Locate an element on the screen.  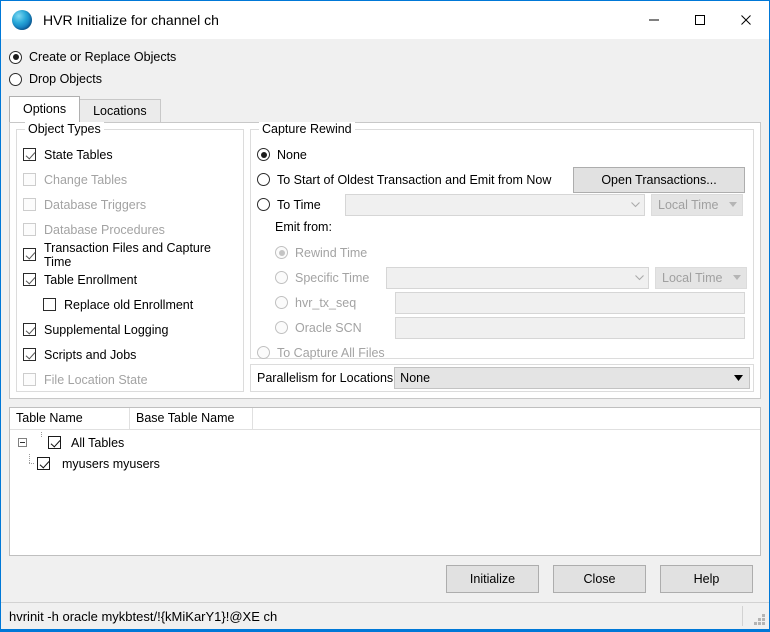
hvr-tx-seq-input is located at coordinates (570, 302).